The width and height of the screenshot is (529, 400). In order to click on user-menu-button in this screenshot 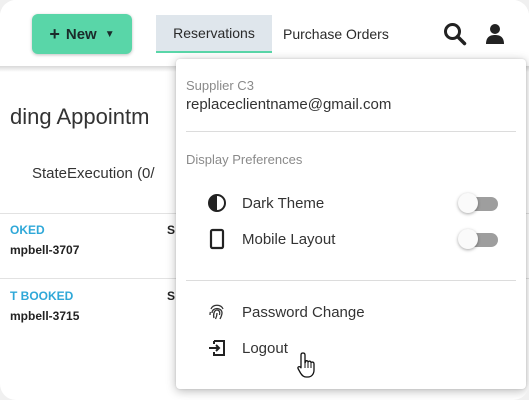, I will do `click(495, 34)`.